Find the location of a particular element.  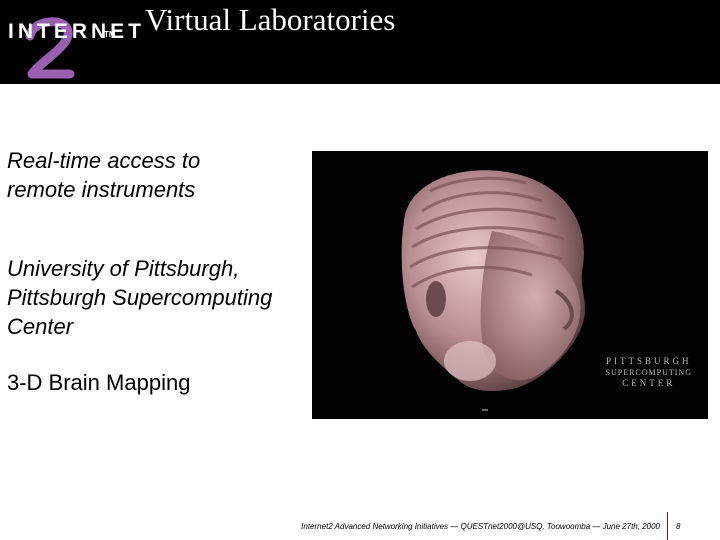

psc-line-2: SUPERCOMPUTING is located at coordinates (648, 372).